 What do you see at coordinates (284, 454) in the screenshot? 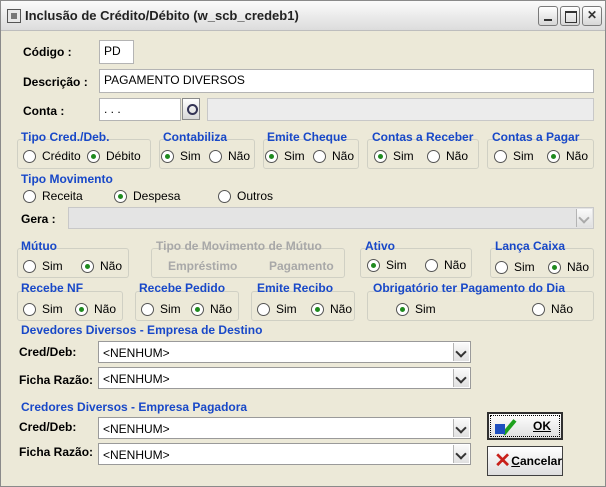
I see `credores-ficha-razao-select: <NENHUM>` at bounding box center [284, 454].